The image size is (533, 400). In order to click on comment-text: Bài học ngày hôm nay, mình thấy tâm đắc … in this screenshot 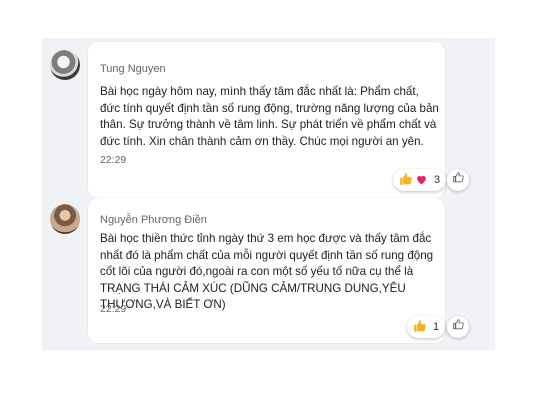, I will do `click(269, 116)`.